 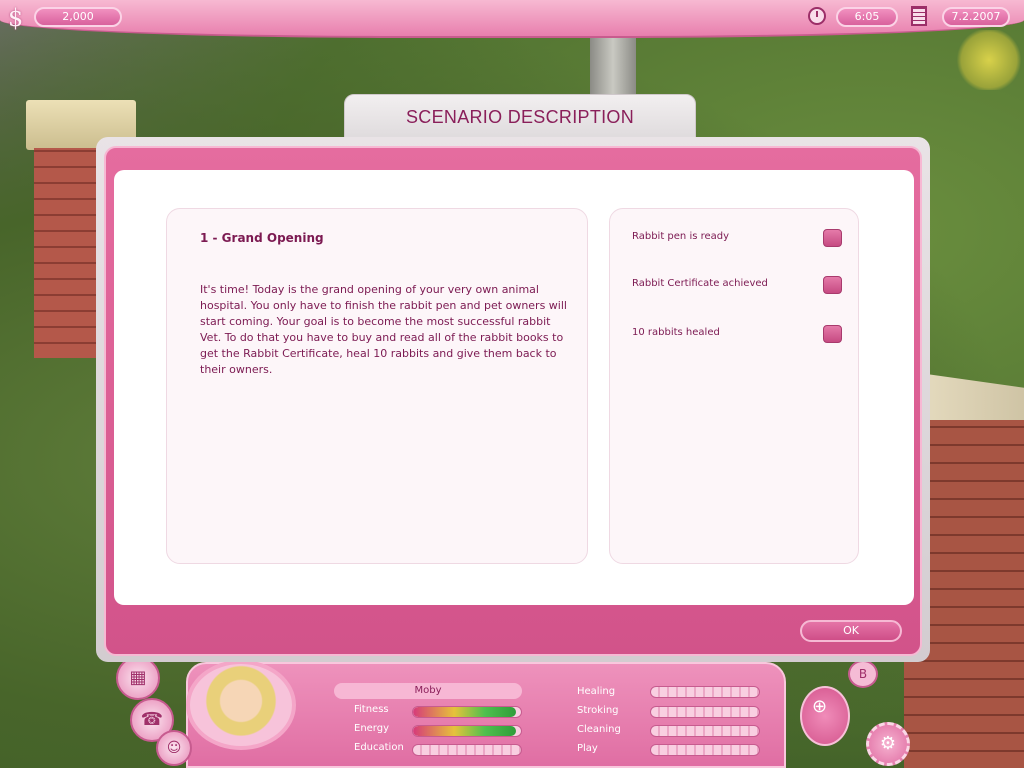 I want to click on date-display: 7.2.2007, so click(x=976, y=17).